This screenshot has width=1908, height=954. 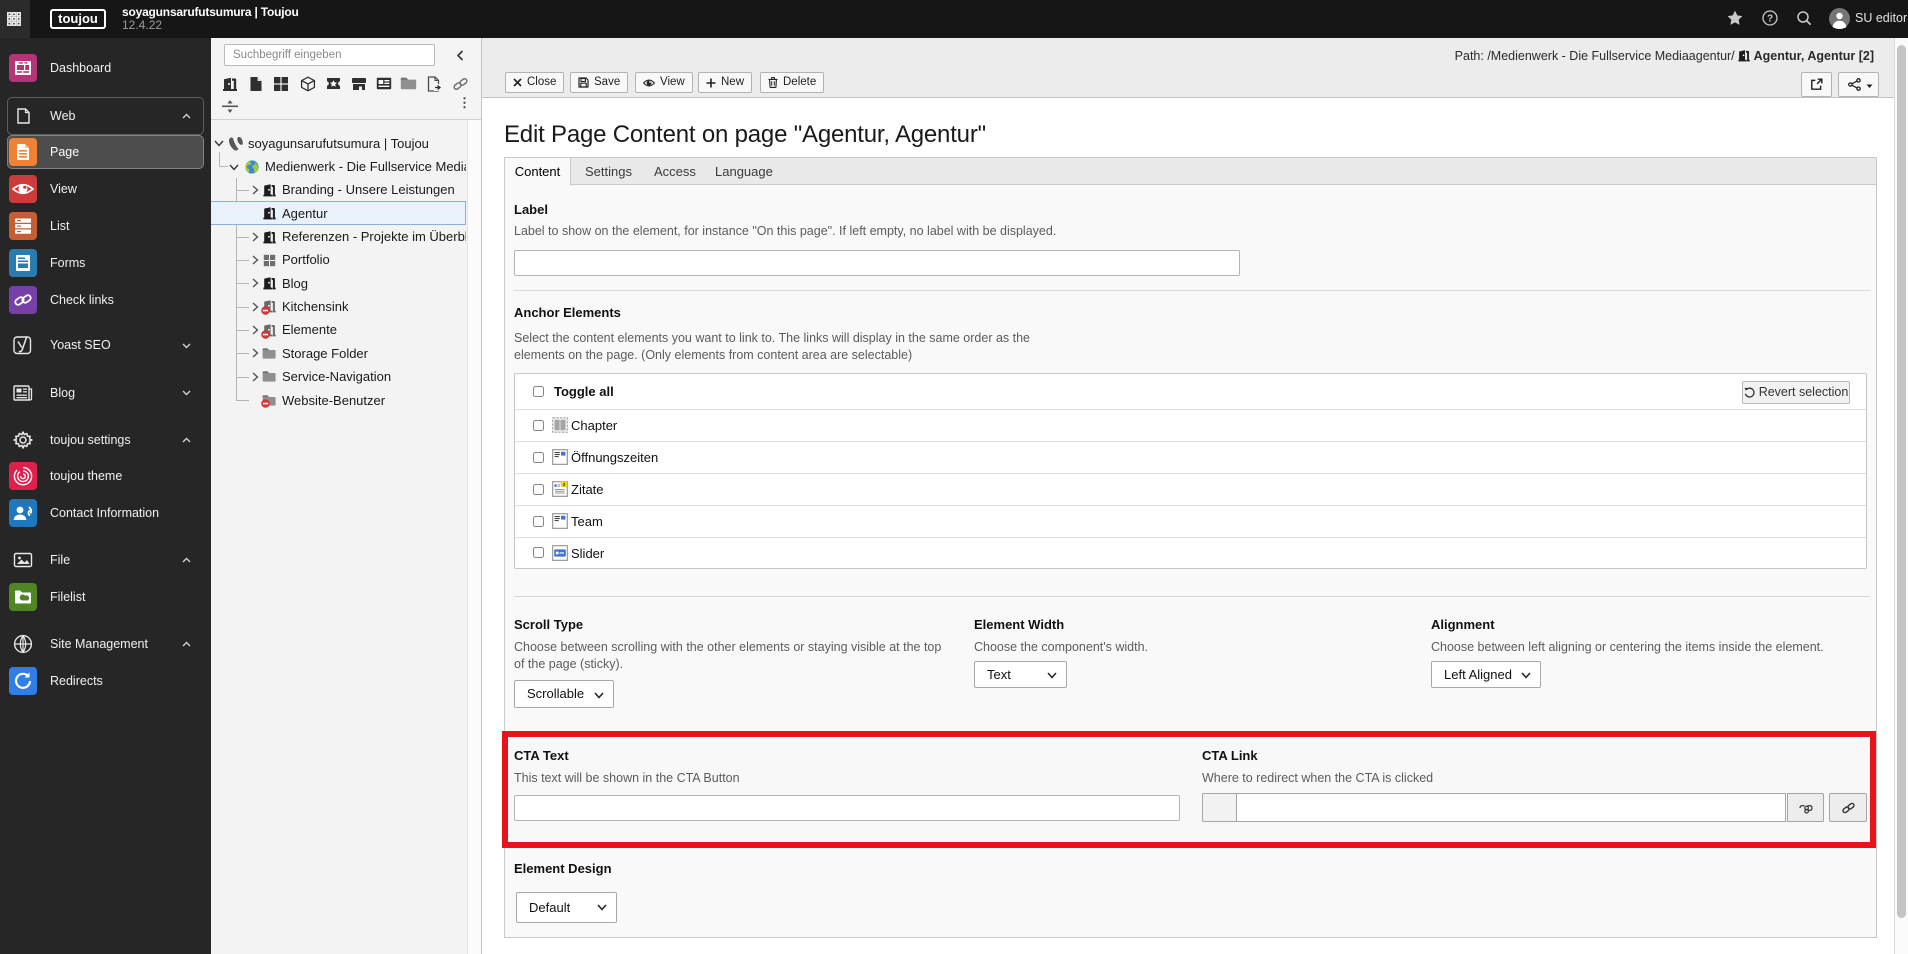 What do you see at coordinates (564, 484) in the screenshot?
I see `svg-text: 2` at bounding box center [564, 484].